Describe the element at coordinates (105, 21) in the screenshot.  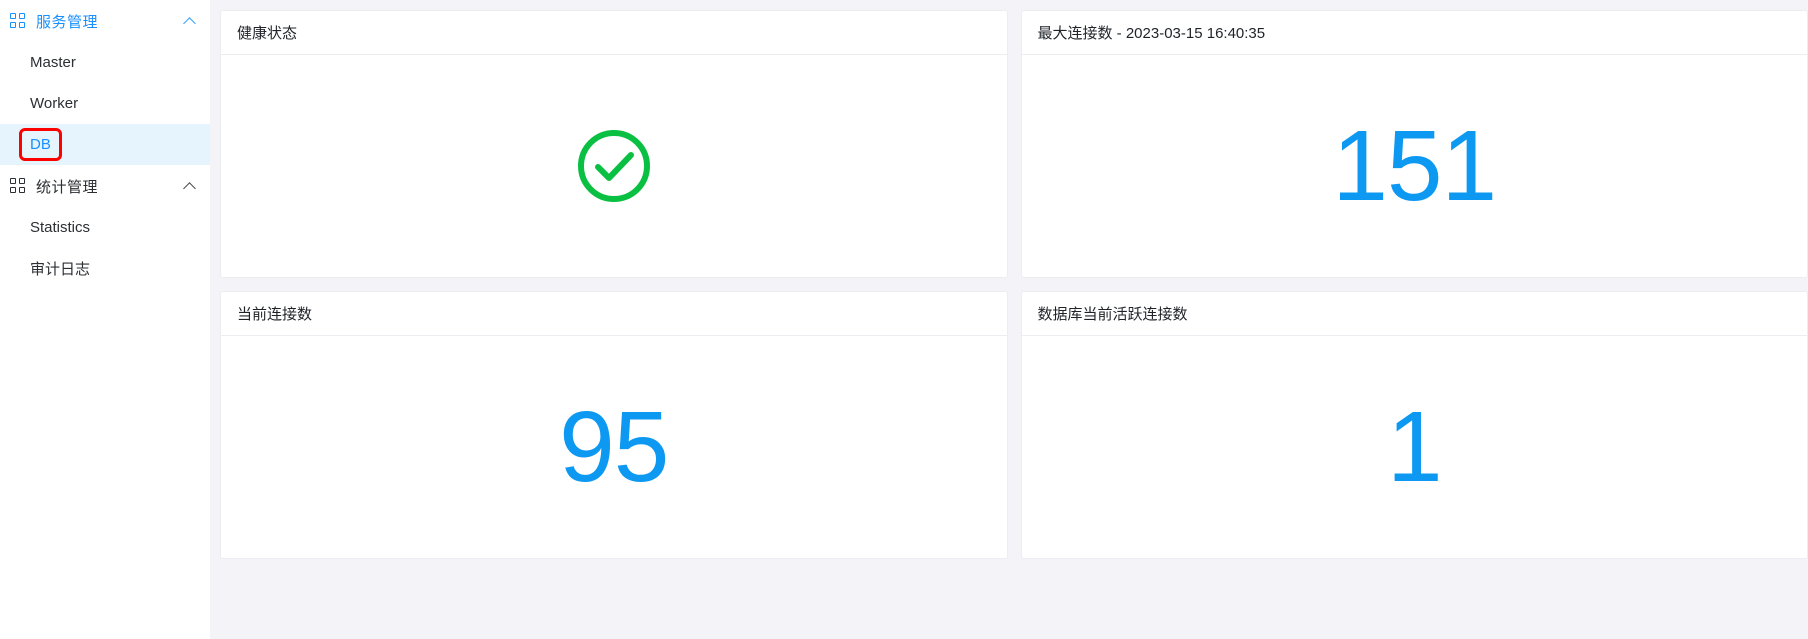
I see `sidebar-group-service-management: 服务管理` at that location.